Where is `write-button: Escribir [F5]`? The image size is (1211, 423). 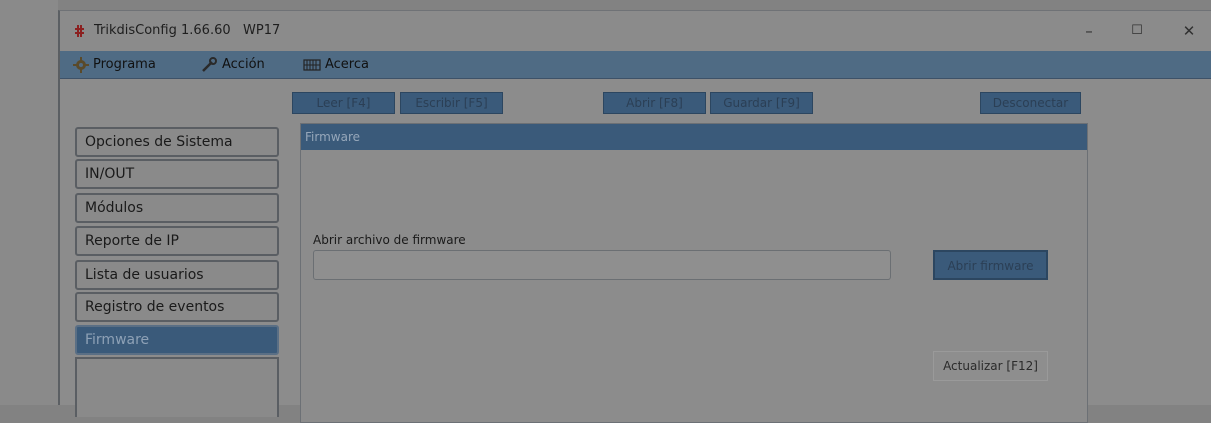
write-button: Escribir [F5] is located at coordinates (451, 103).